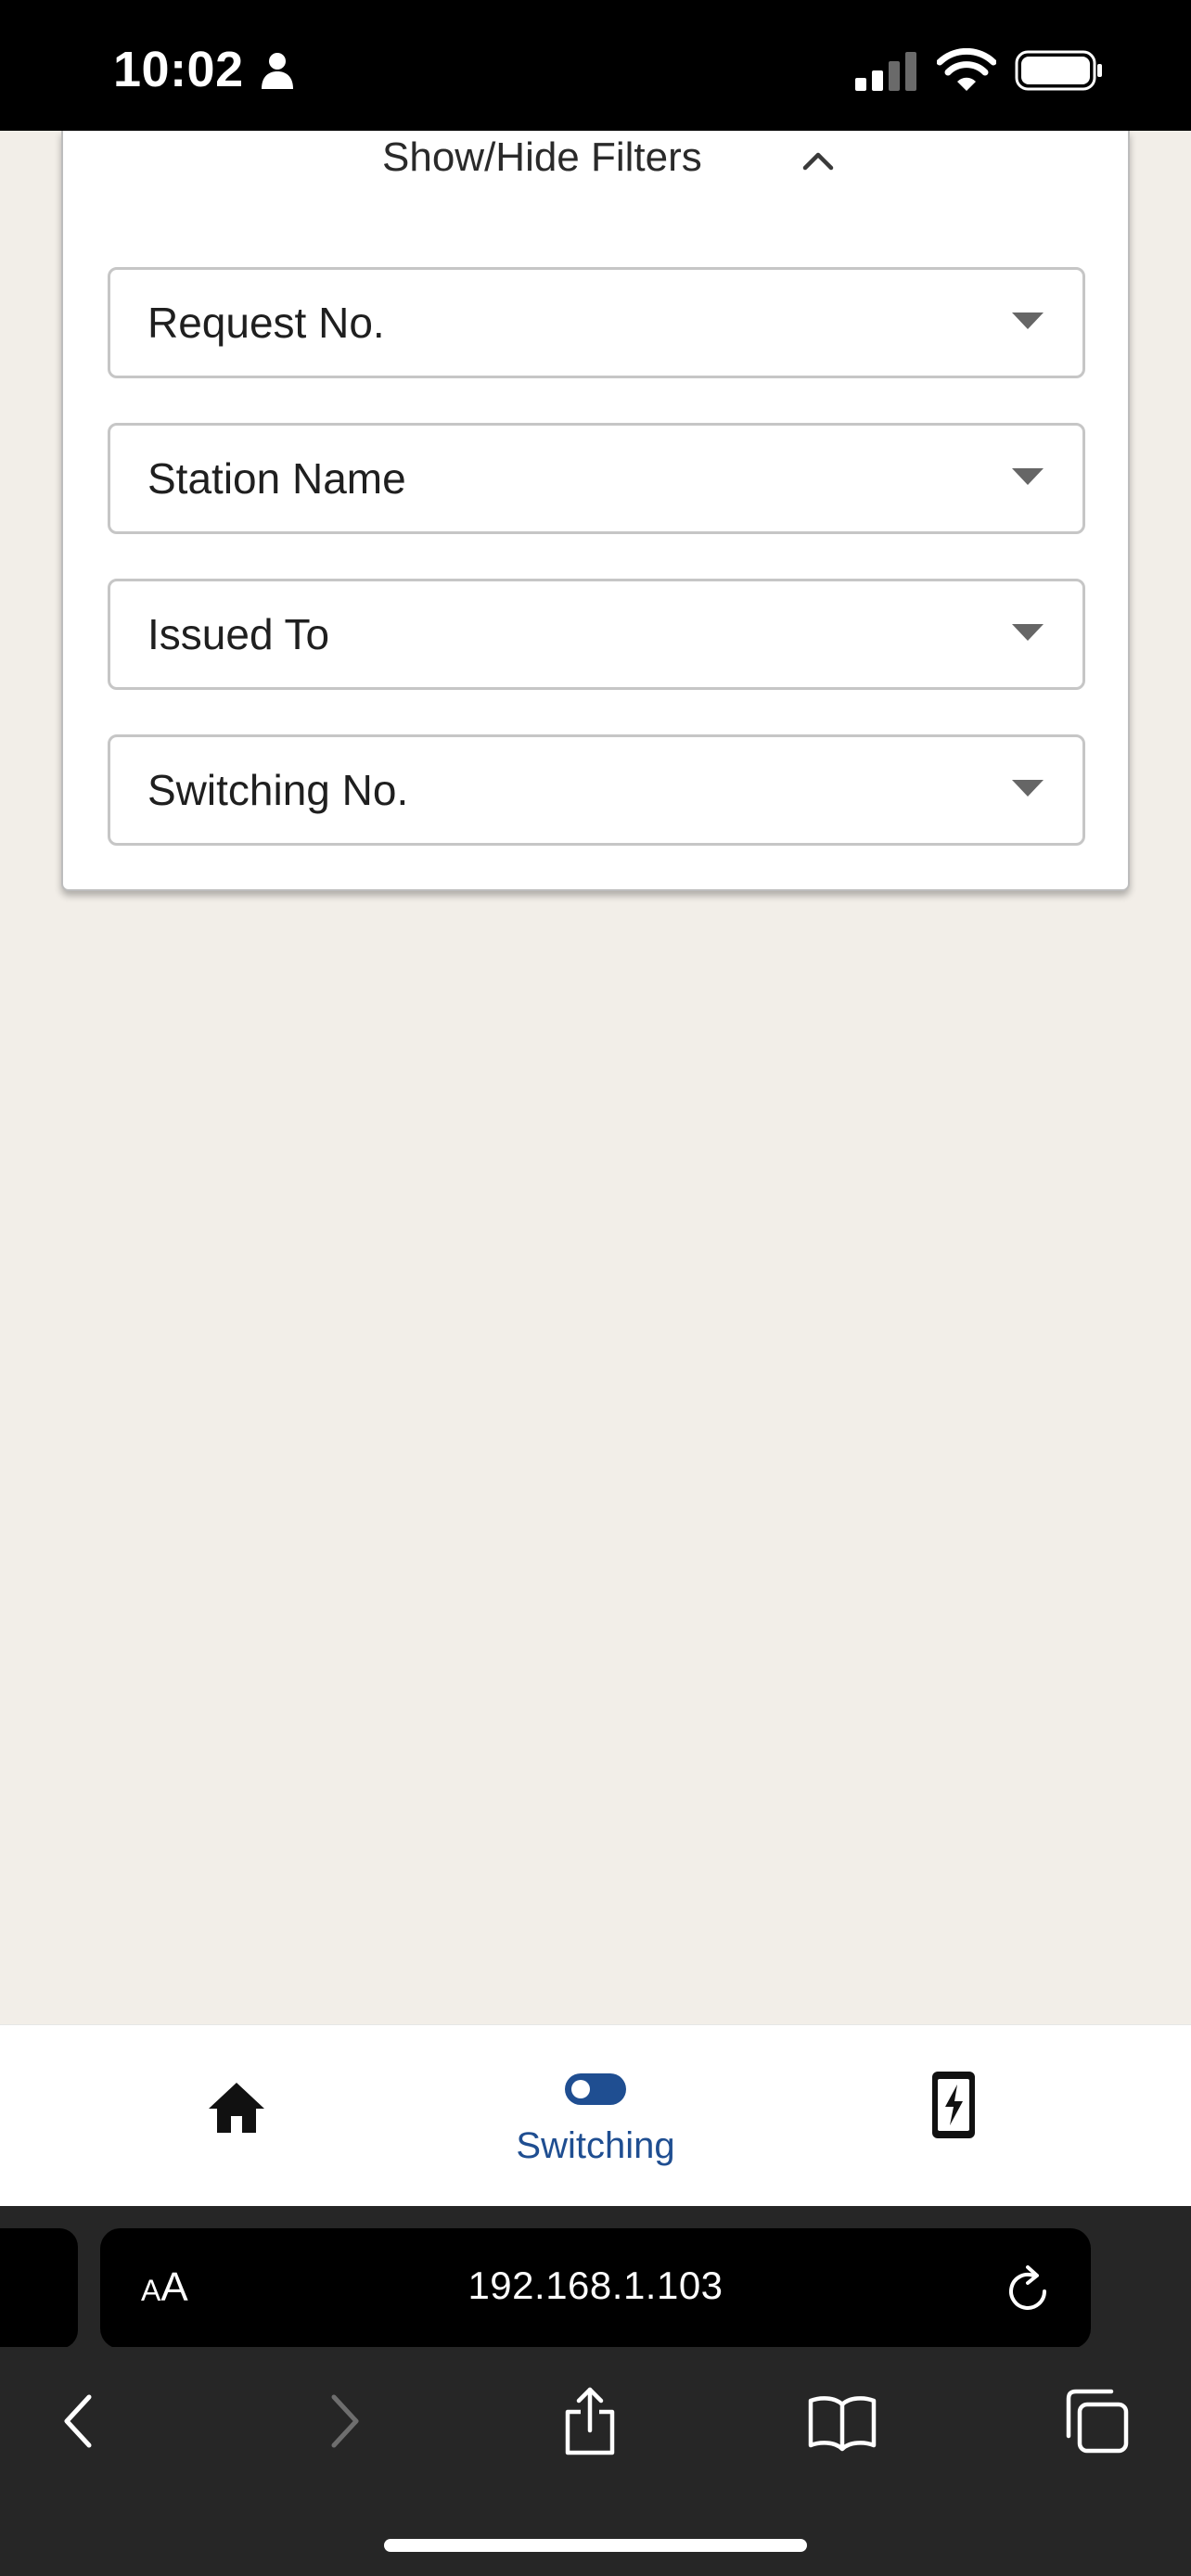 The height and width of the screenshot is (2576, 1191). I want to click on browser-address-bar: AA 192.168.1.103, so click(595, 2277).